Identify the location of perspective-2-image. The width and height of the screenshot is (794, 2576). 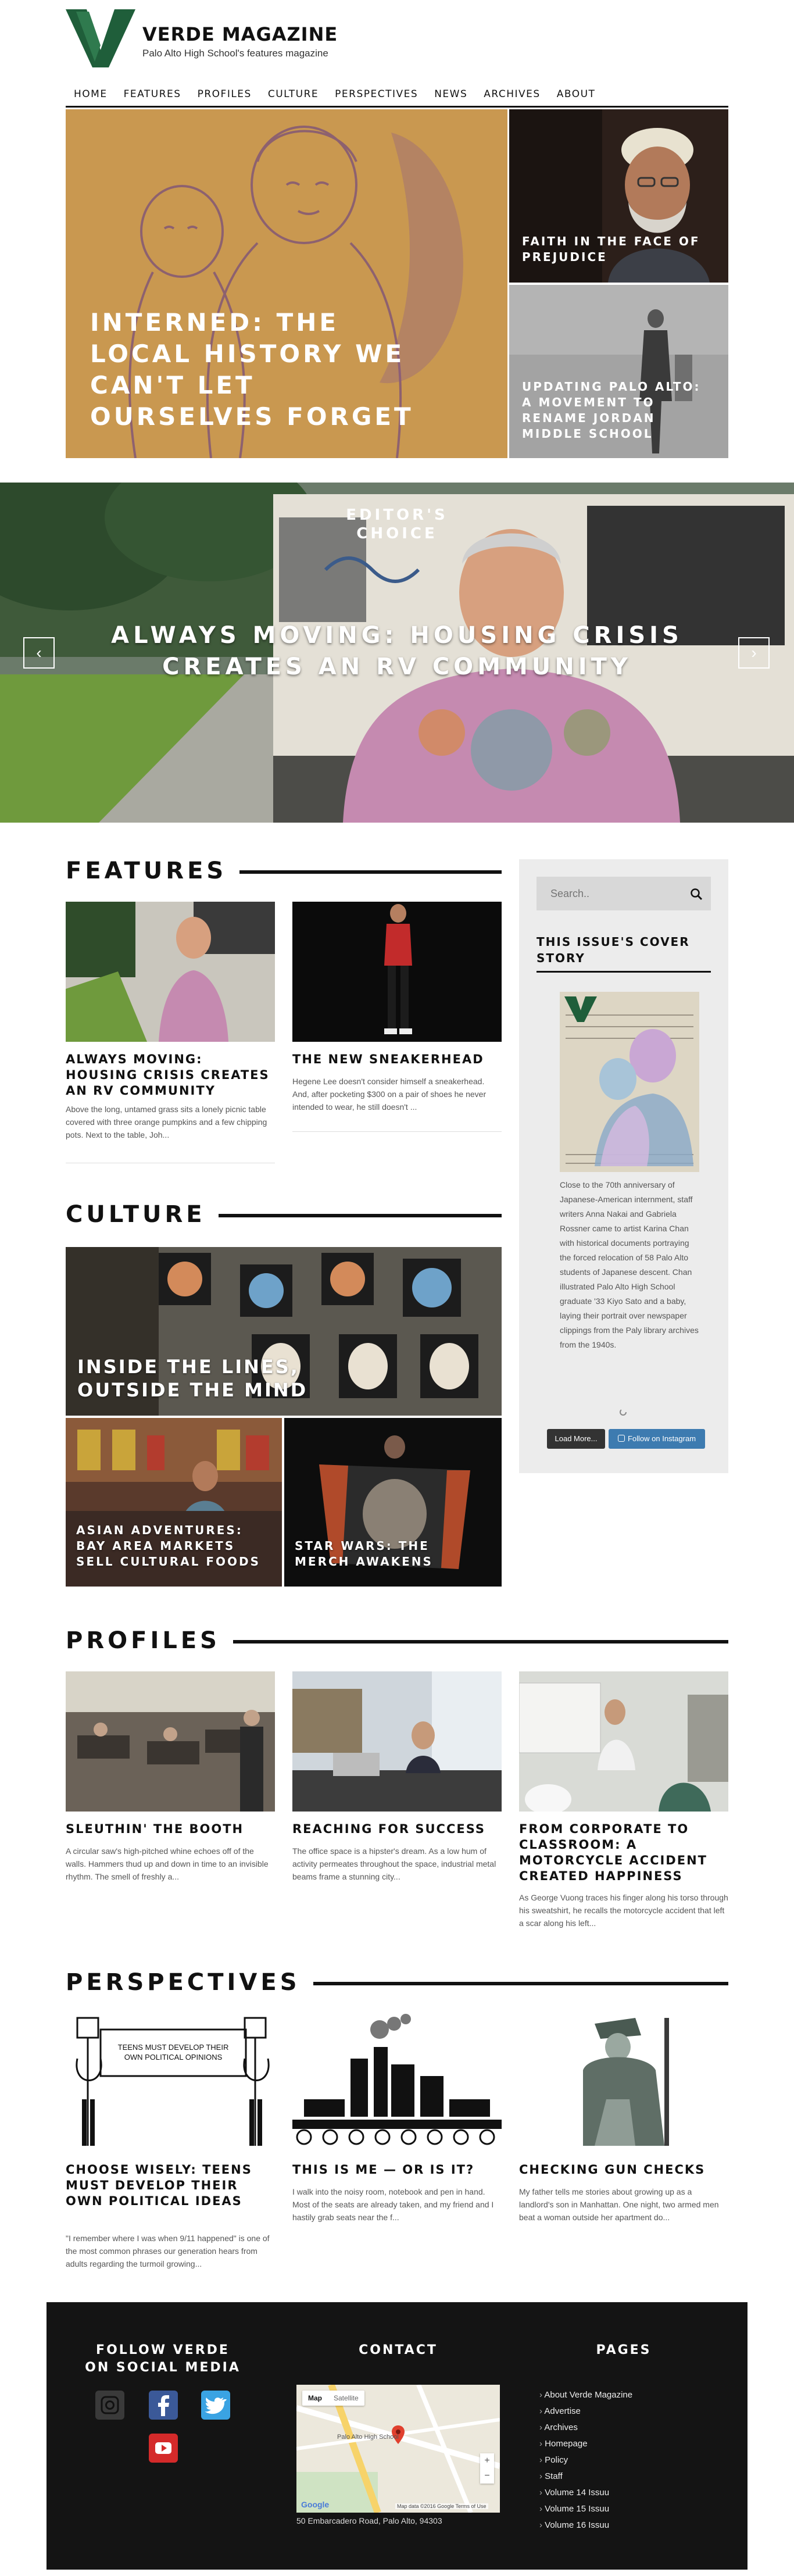
(397, 2082).